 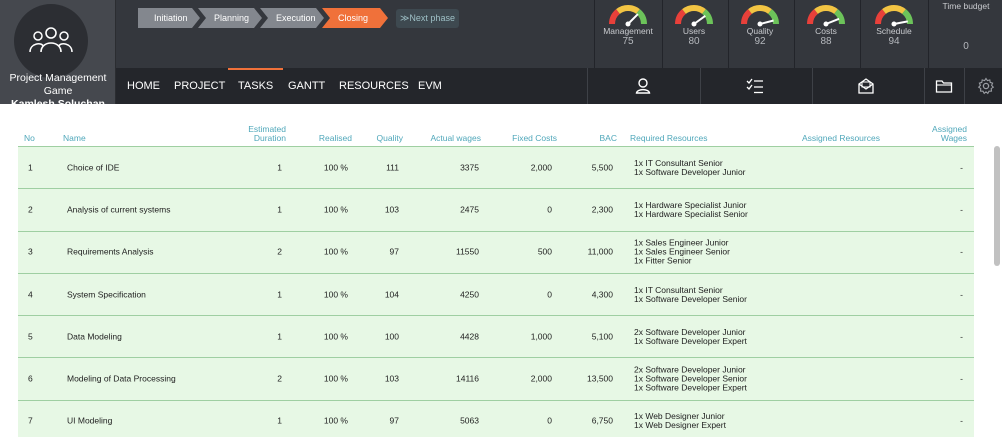 What do you see at coordinates (755, 86) in the screenshot?
I see `checklist-icon` at bounding box center [755, 86].